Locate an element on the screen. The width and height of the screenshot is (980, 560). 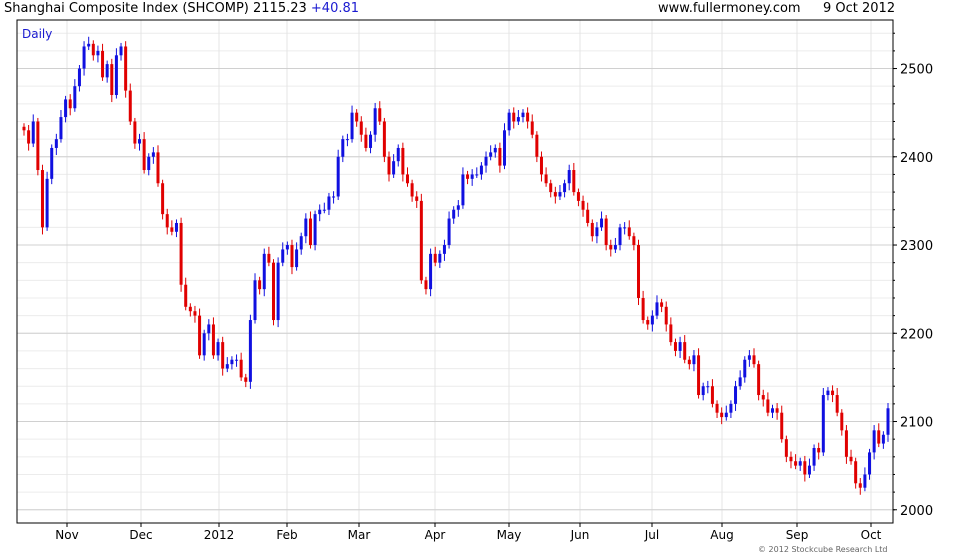
x-tick-label: Sep is located at coordinates (797, 535).